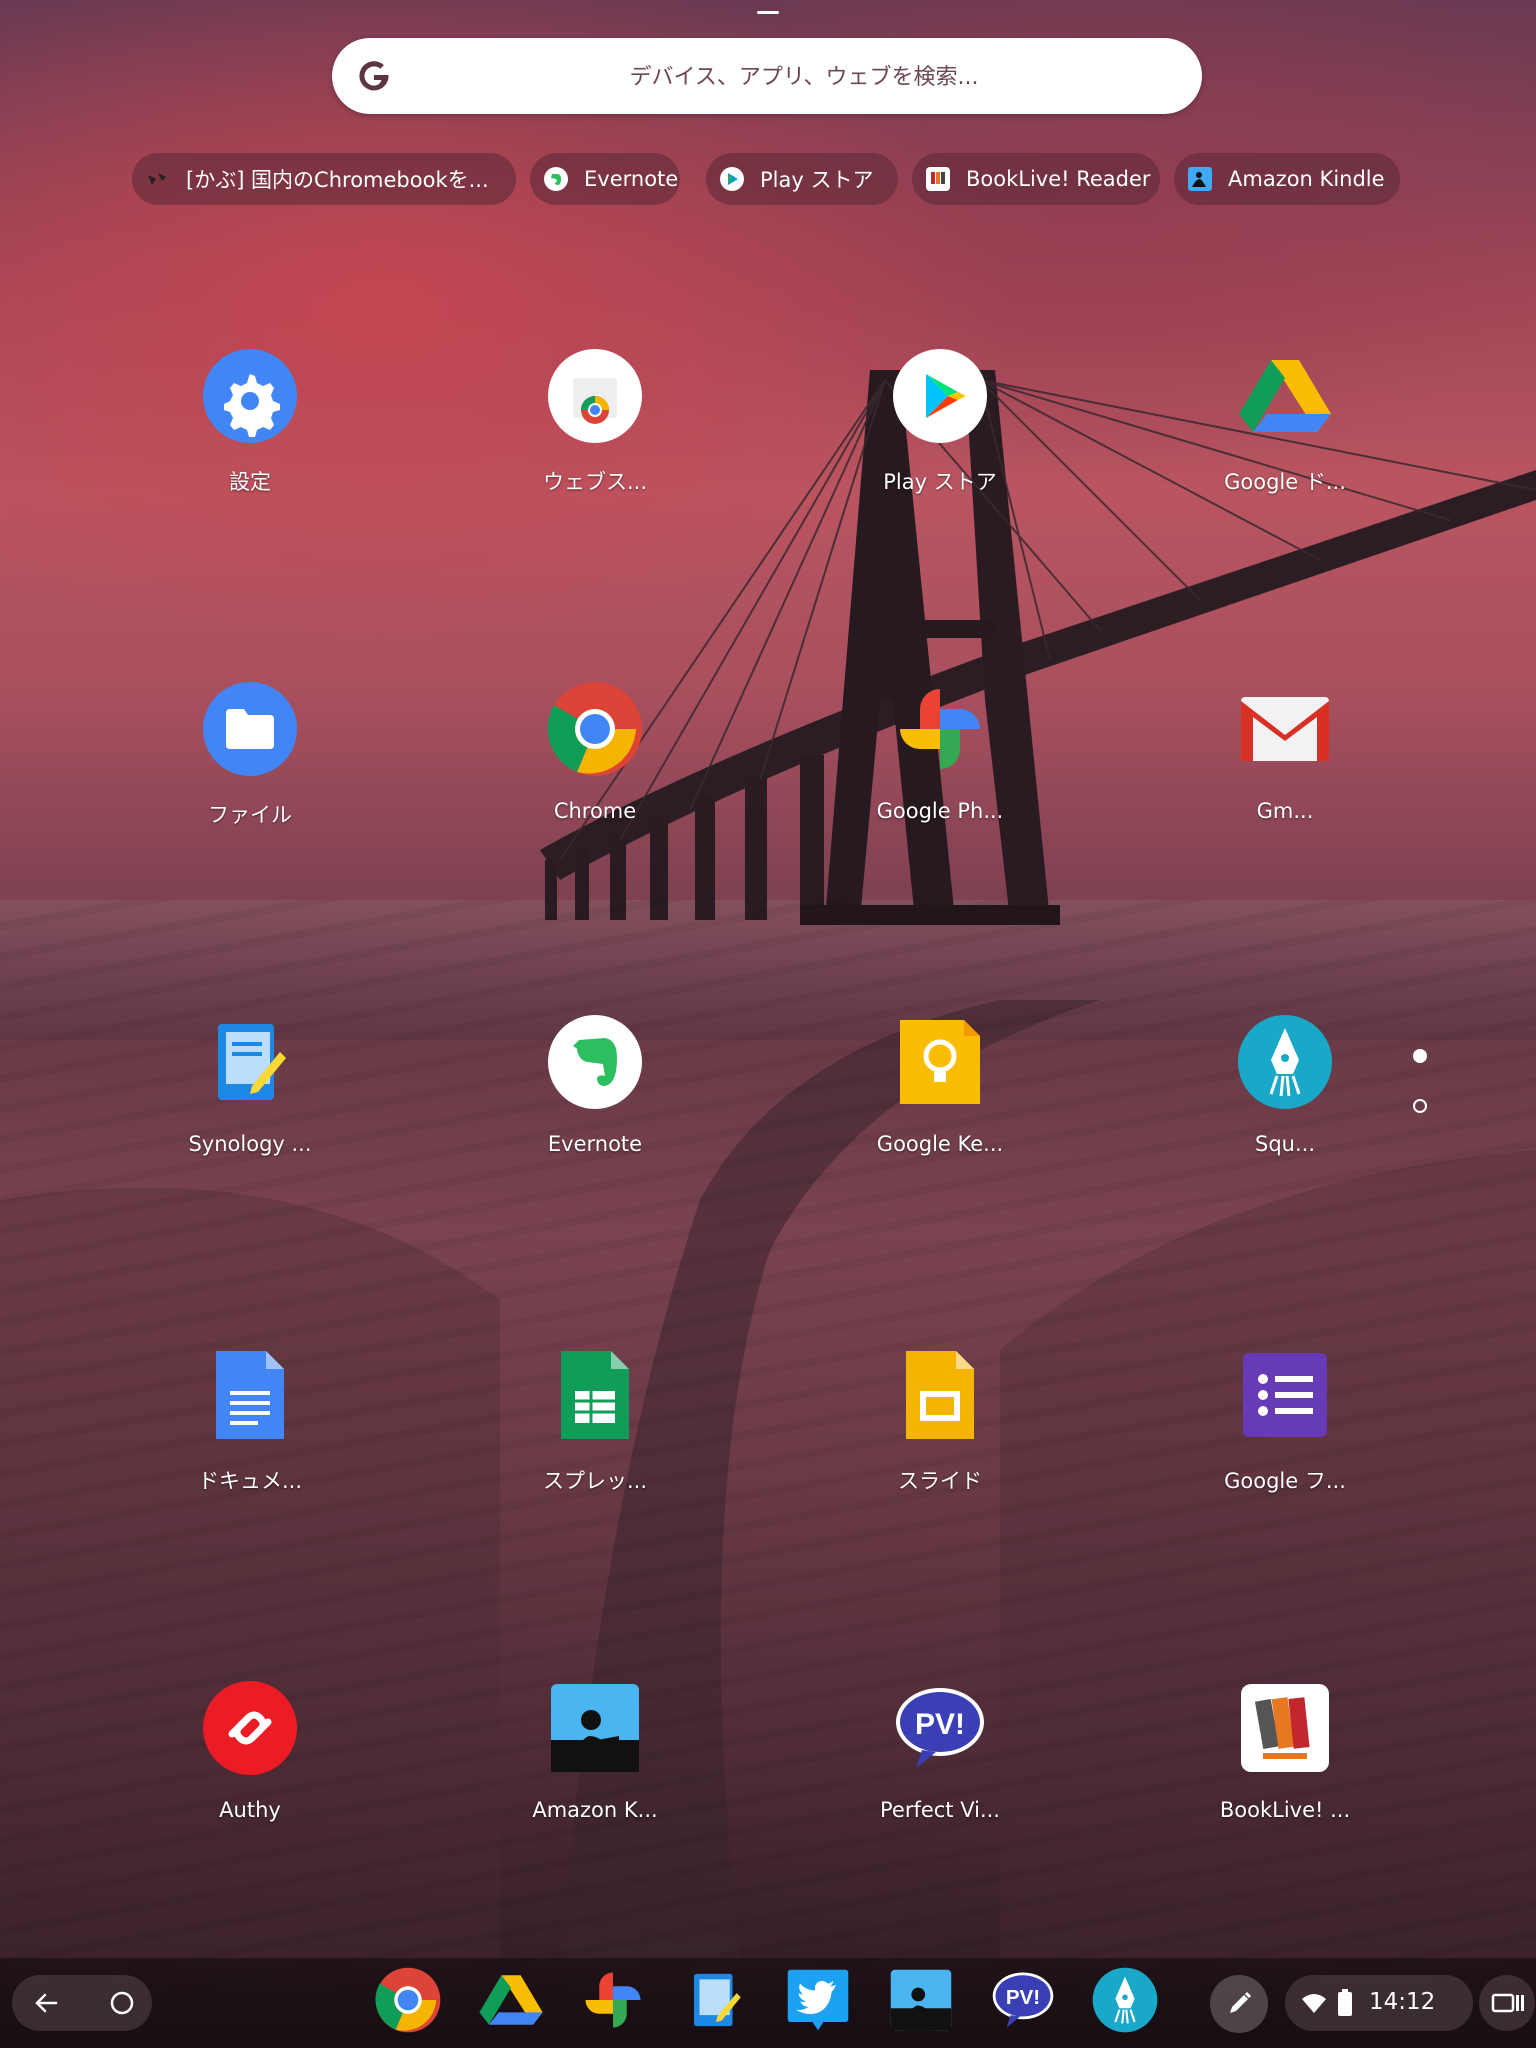  What do you see at coordinates (374, 76) in the screenshot?
I see `google-g-icon` at bounding box center [374, 76].